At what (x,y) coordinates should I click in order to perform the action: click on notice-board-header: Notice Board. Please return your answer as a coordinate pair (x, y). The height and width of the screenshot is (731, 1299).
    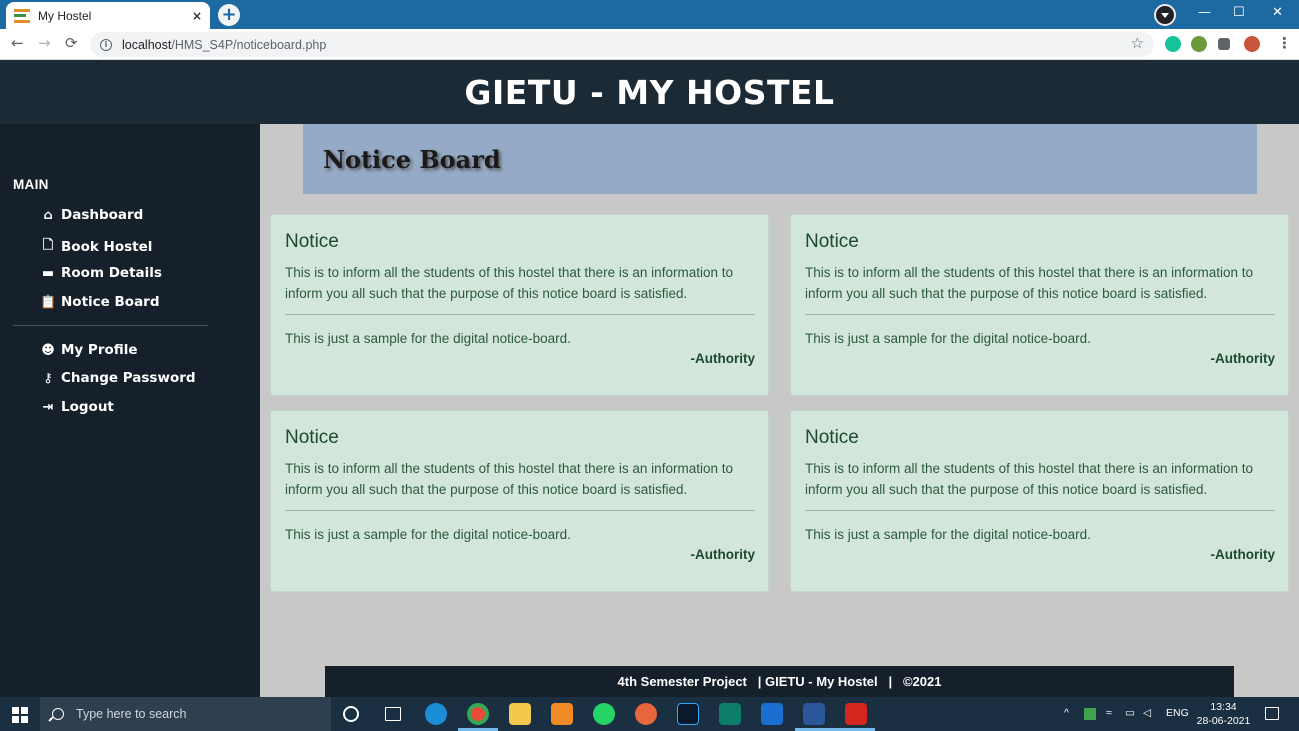
    Looking at the image, I should click on (780, 159).